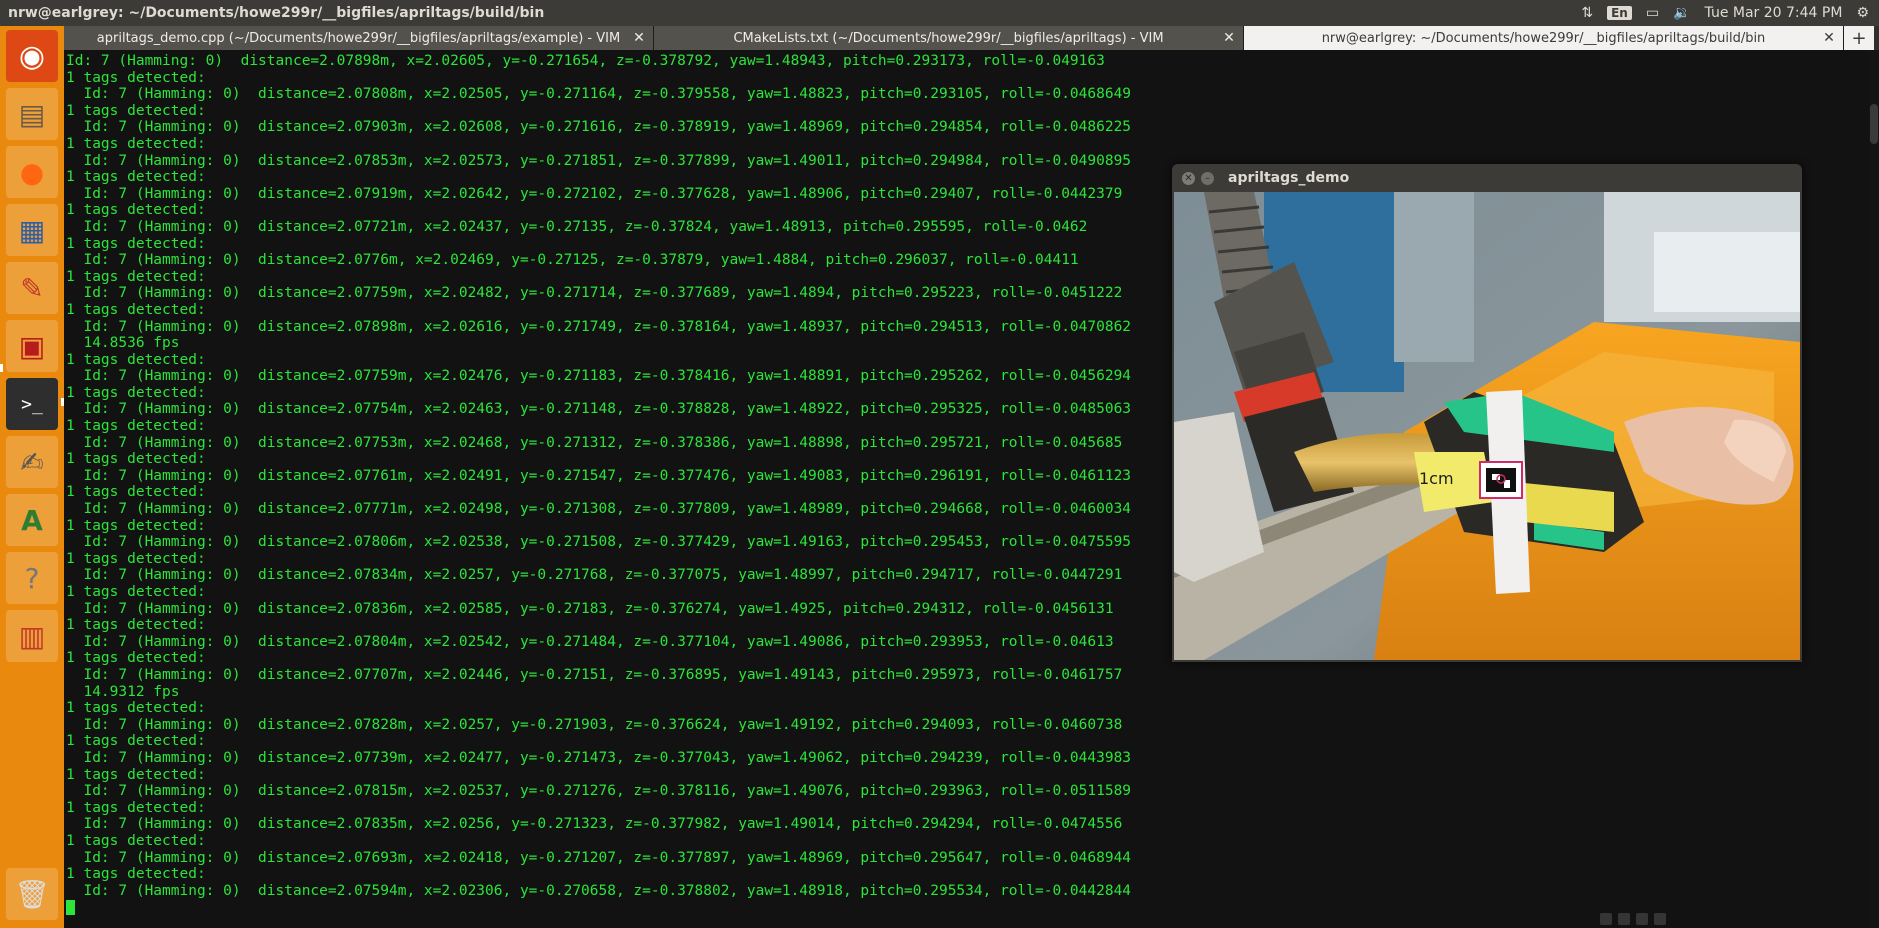 This screenshot has width=1879, height=928. What do you see at coordinates (123, 691) in the screenshot?
I see `terminal-line: 14.9312 fps` at bounding box center [123, 691].